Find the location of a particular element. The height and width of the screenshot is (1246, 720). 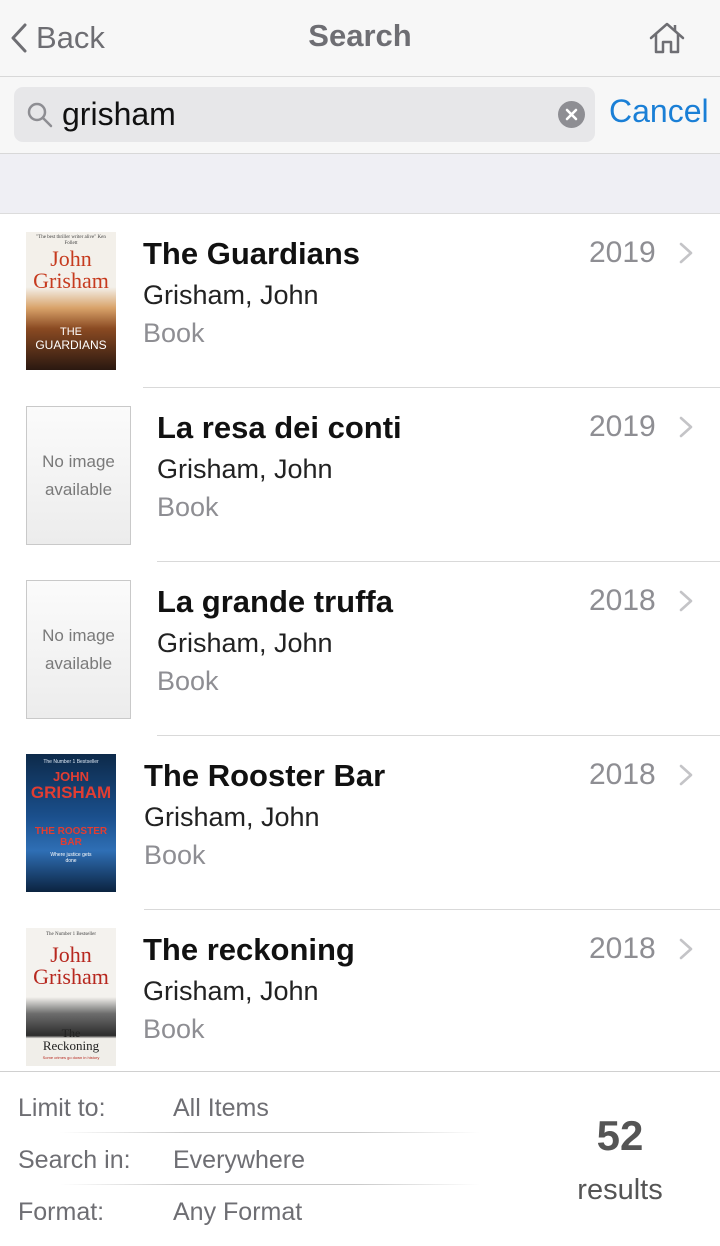

clear-search-button is located at coordinates (571, 114).